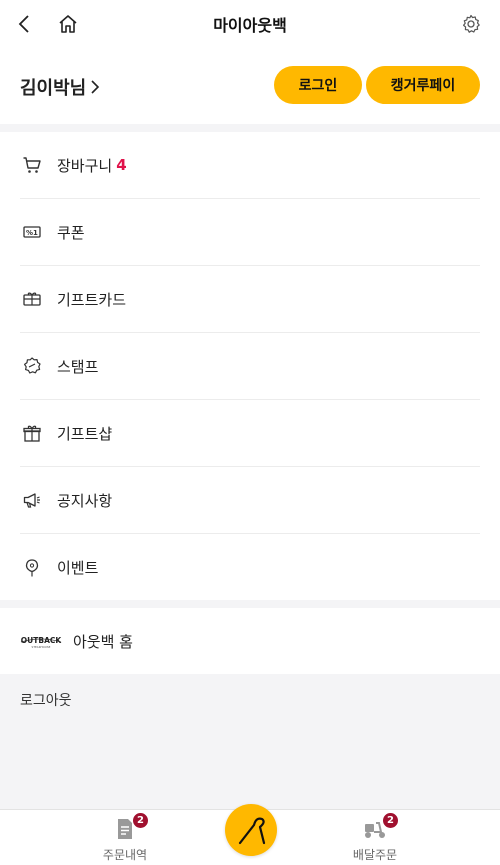 This screenshot has width=500, height=865. I want to click on cart-count: 4, so click(121, 165).